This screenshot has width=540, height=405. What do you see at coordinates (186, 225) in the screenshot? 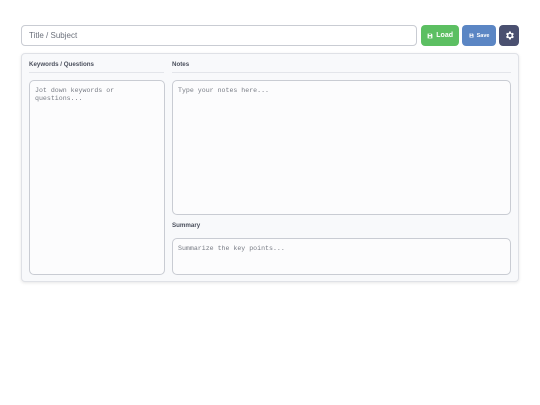
I see `summary-heading: Summary` at bounding box center [186, 225].